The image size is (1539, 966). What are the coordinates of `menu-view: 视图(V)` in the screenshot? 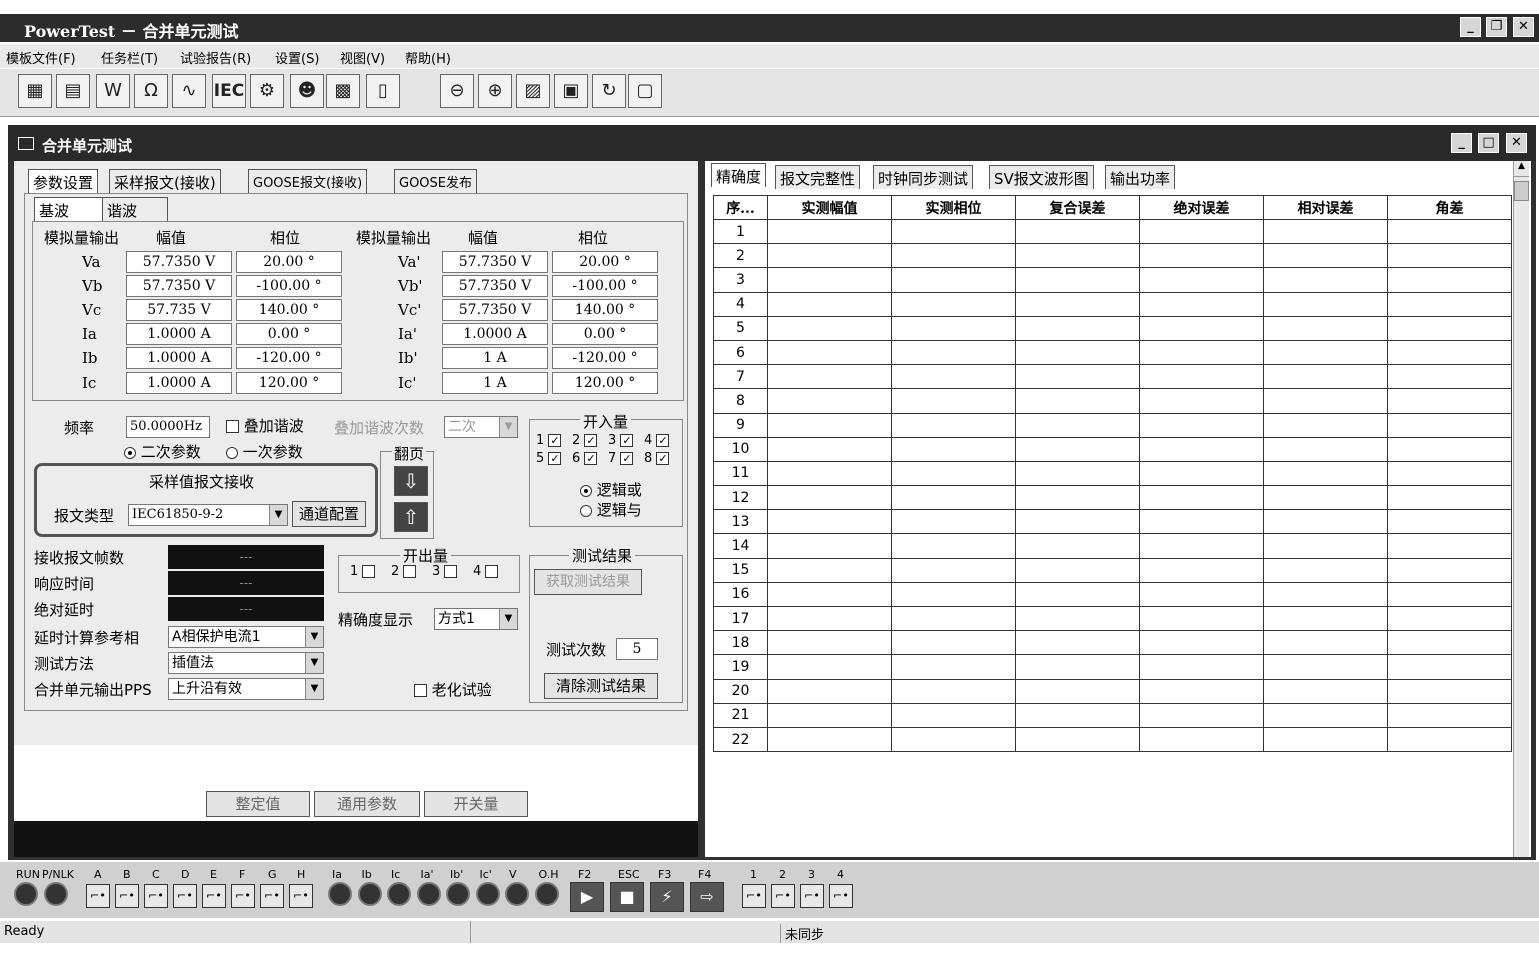 It's located at (362, 57).